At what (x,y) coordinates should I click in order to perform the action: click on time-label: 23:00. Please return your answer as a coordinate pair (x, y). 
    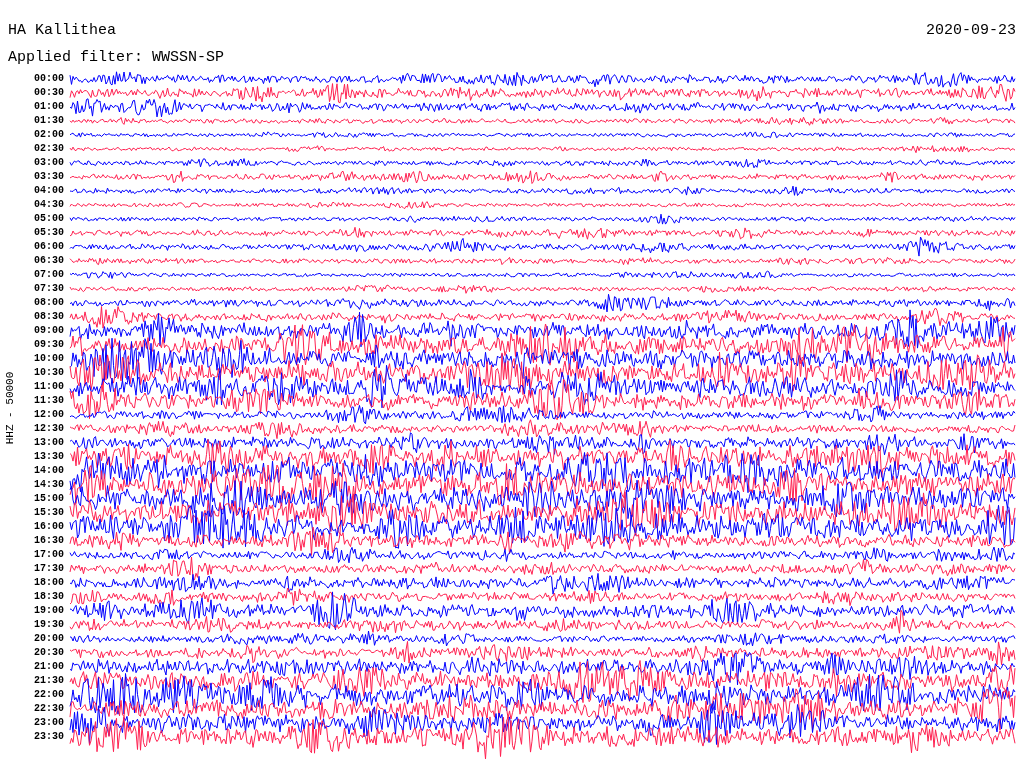
    Looking at the image, I should click on (48, 723).